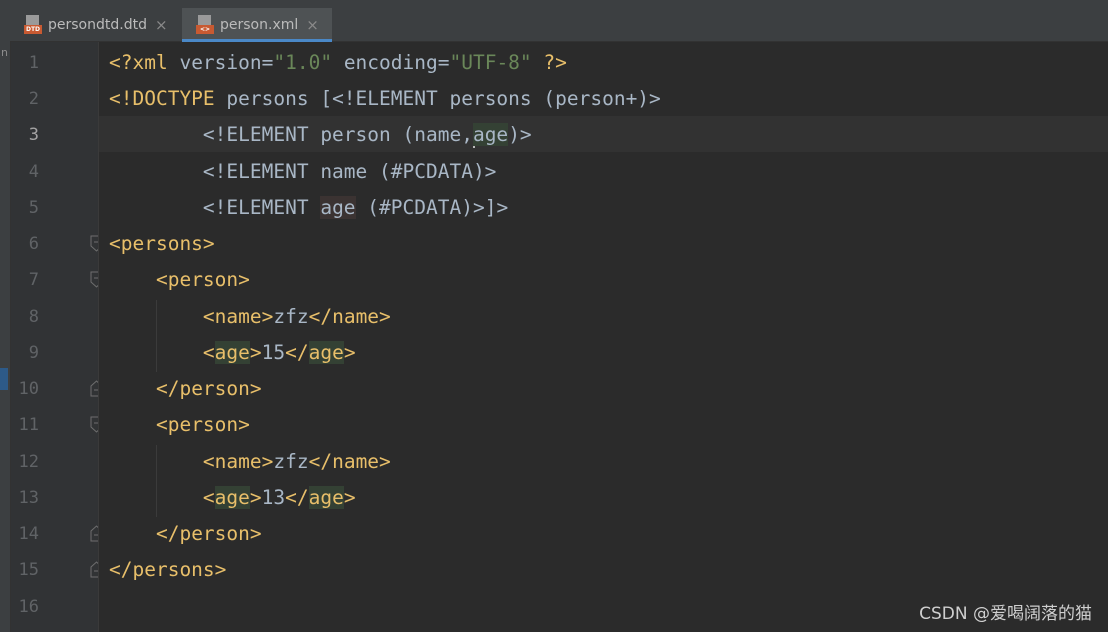 Image resolution: width=1108 pixels, height=632 pixels. What do you see at coordinates (4, 379) in the screenshot?
I see `tool-window-marker` at bounding box center [4, 379].